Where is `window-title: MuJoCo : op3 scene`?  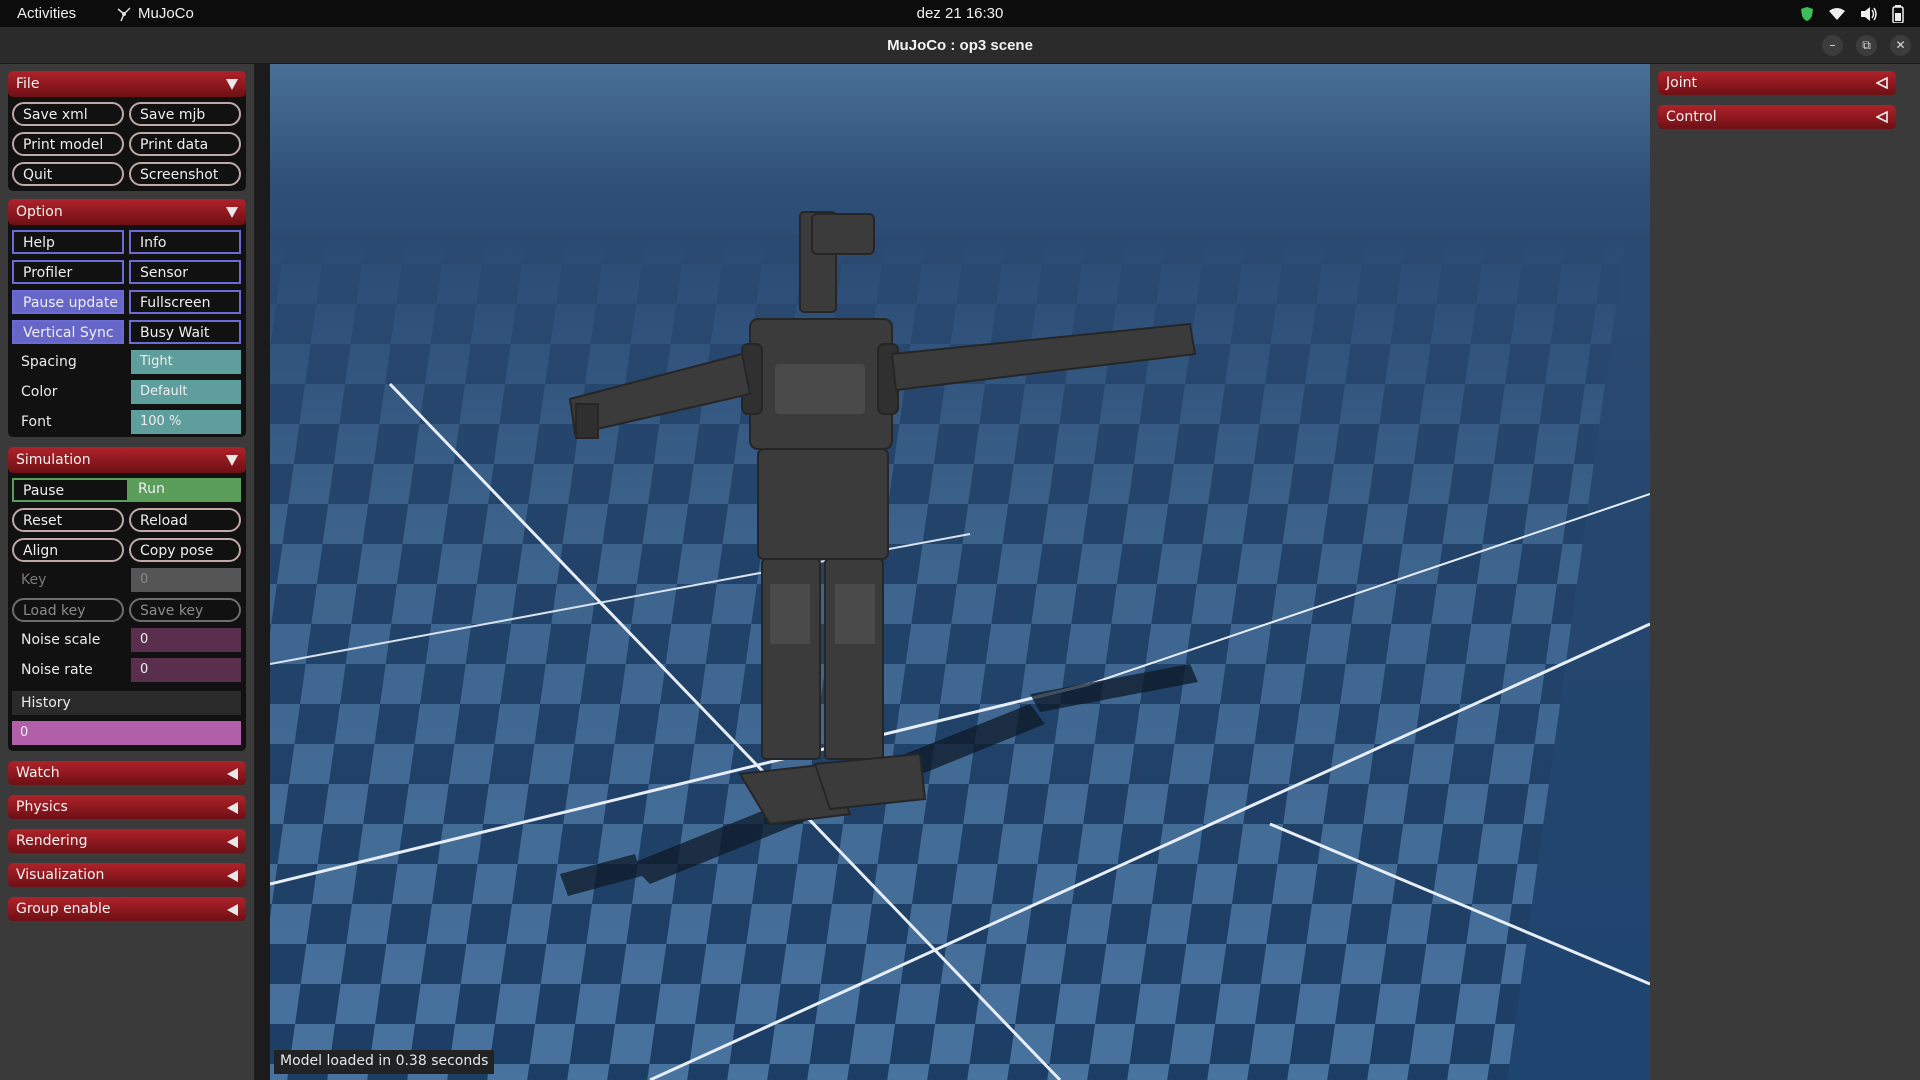
window-title: MuJoCo : op3 scene is located at coordinates (960, 45).